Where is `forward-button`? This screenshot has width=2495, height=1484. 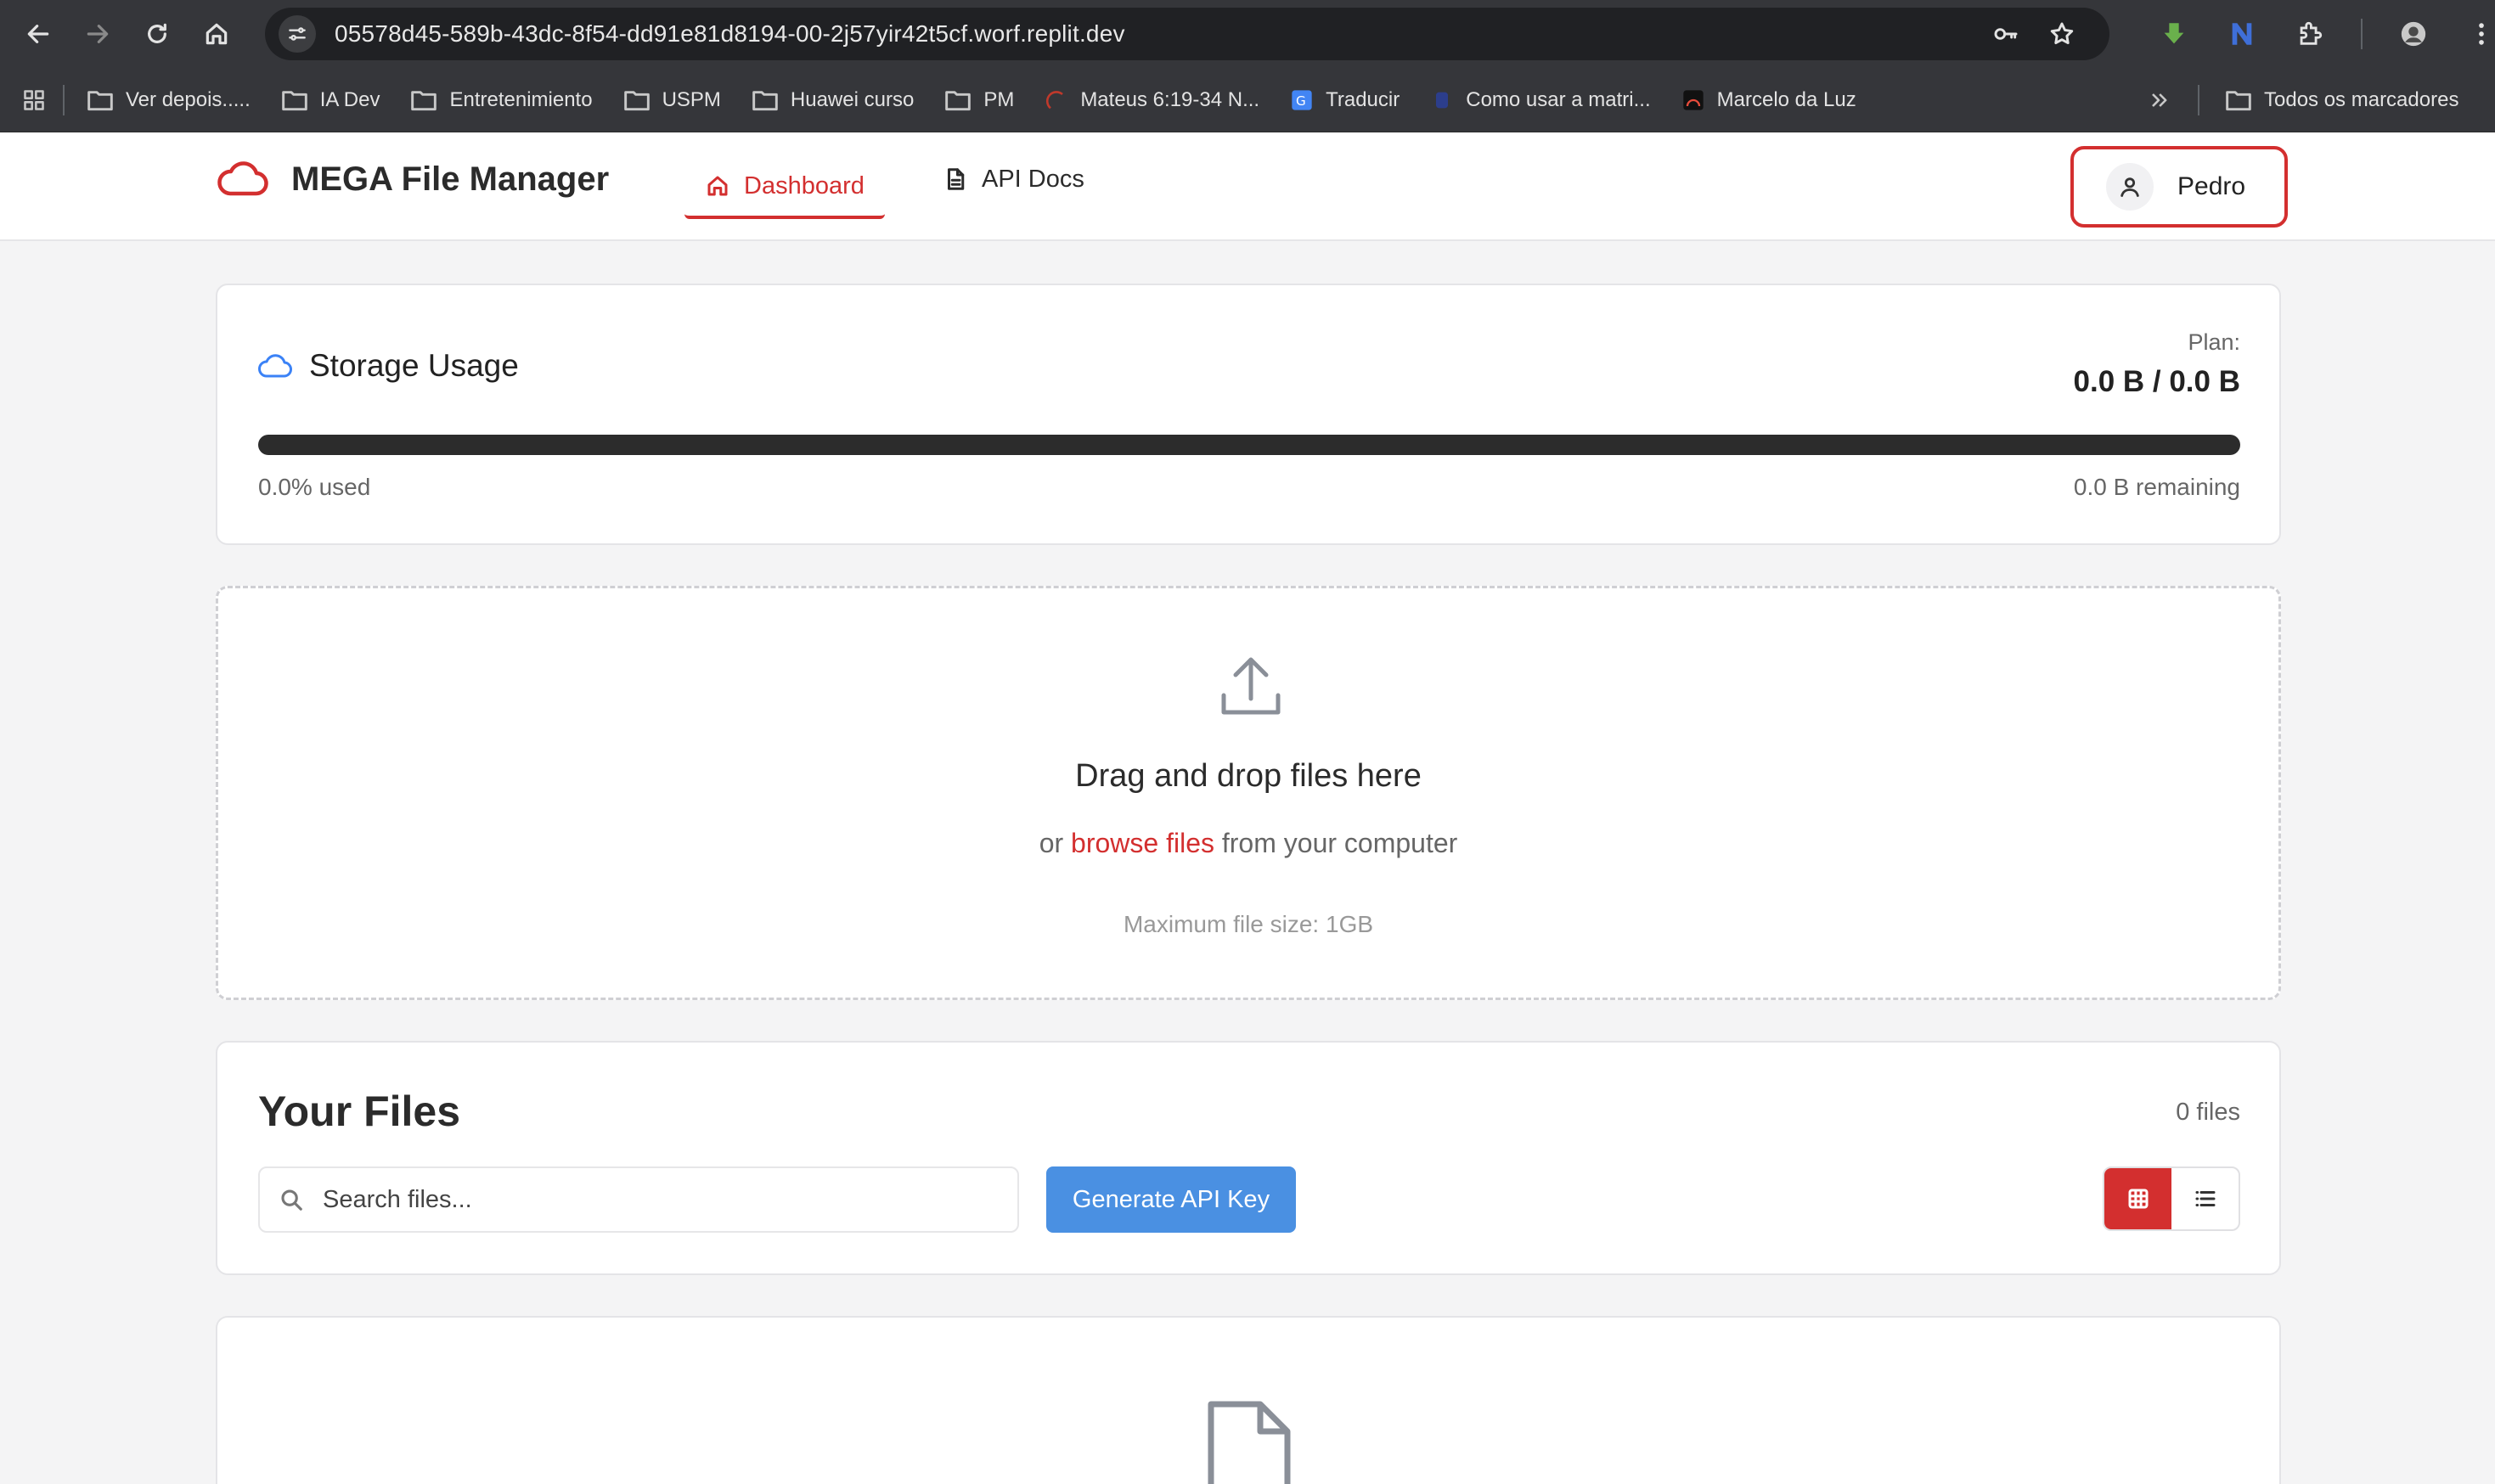
forward-button is located at coordinates (97, 34).